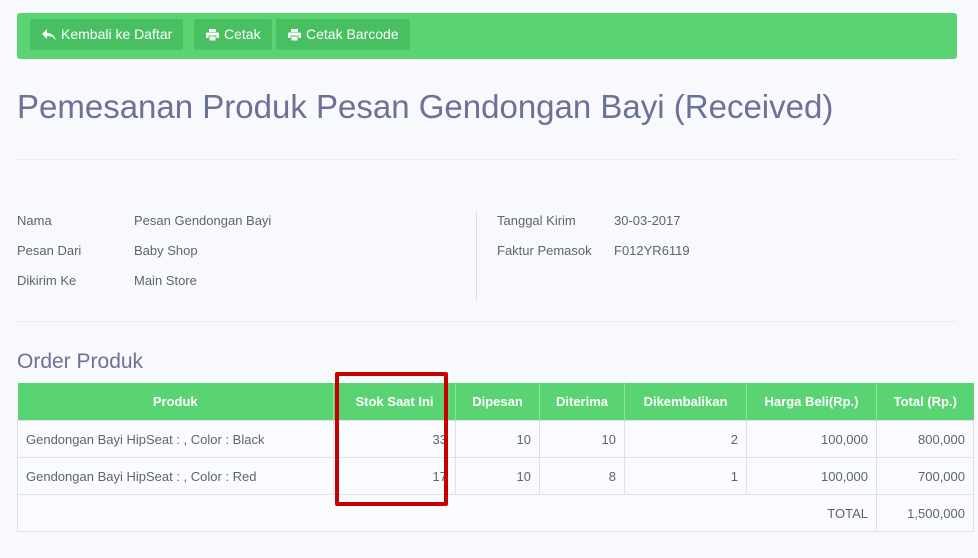 The height and width of the screenshot is (558, 978). What do you see at coordinates (352, 34) in the screenshot?
I see `print-barcode-button-label: Cetak Barcode` at bounding box center [352, 34].